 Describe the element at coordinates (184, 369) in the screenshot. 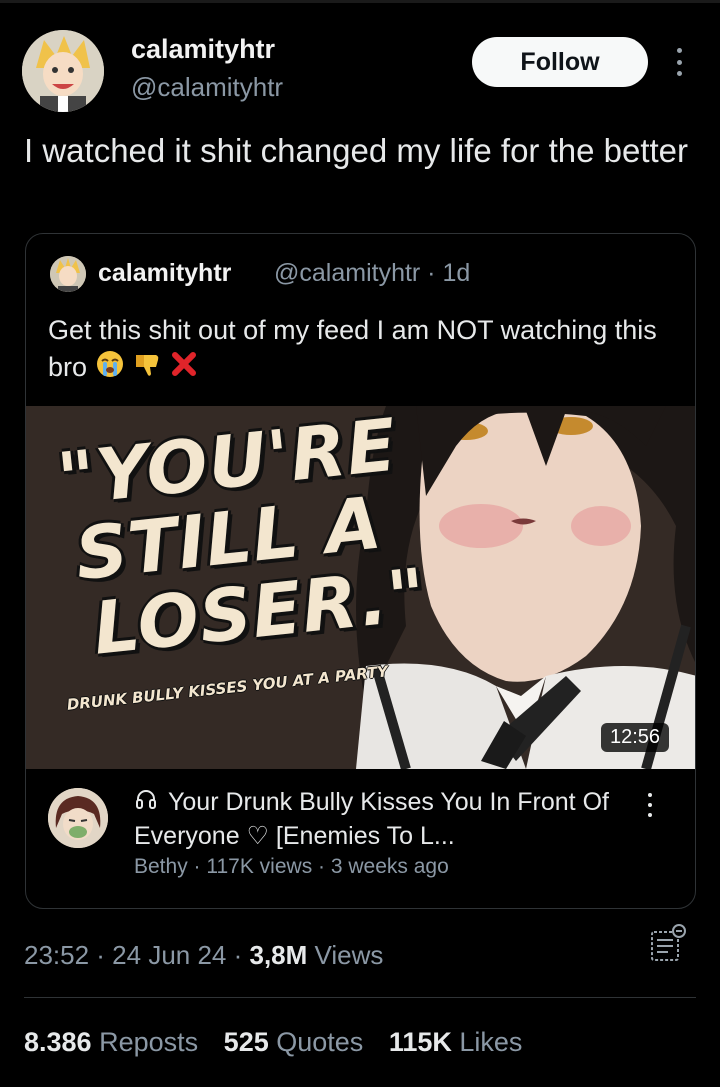

I see `red-x-icon` at that location.